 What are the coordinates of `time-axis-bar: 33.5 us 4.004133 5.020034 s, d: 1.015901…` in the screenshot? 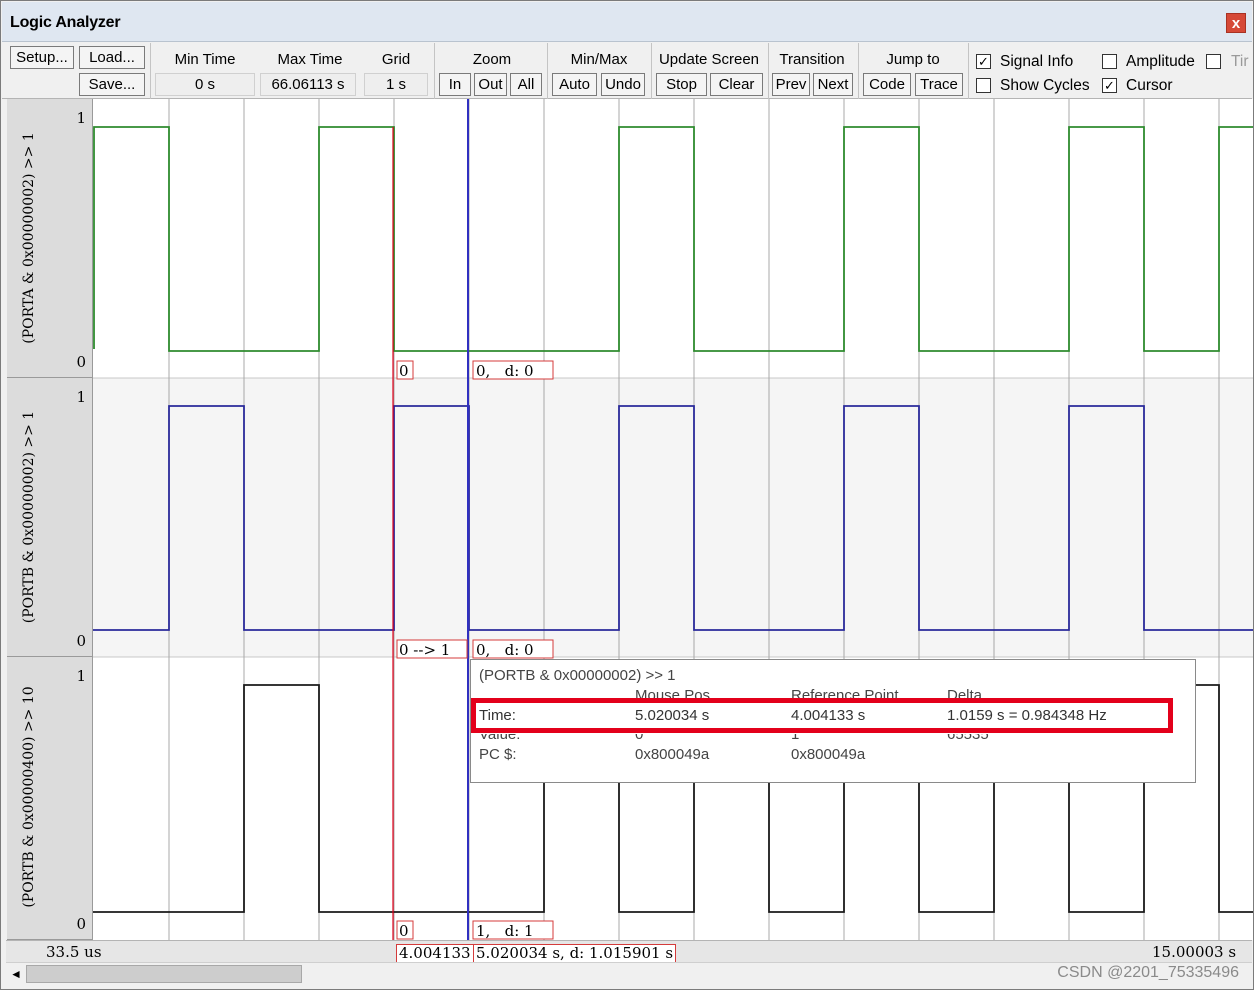 It's located at (629, 951).